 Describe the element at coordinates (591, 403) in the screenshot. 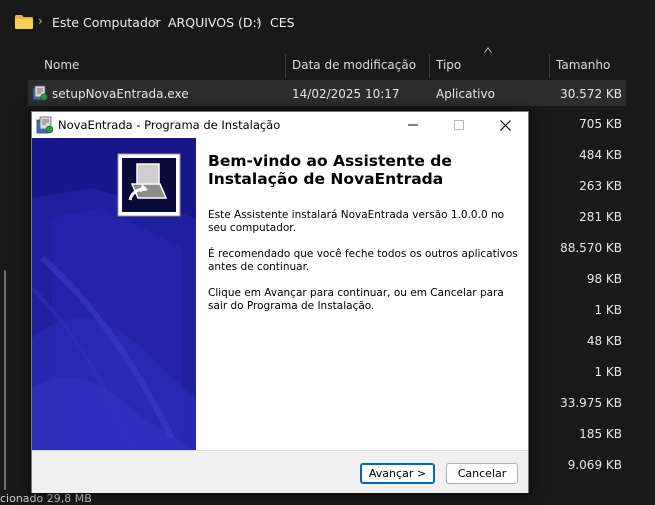

I see `list-item-size: 33.975 KB` at that location.